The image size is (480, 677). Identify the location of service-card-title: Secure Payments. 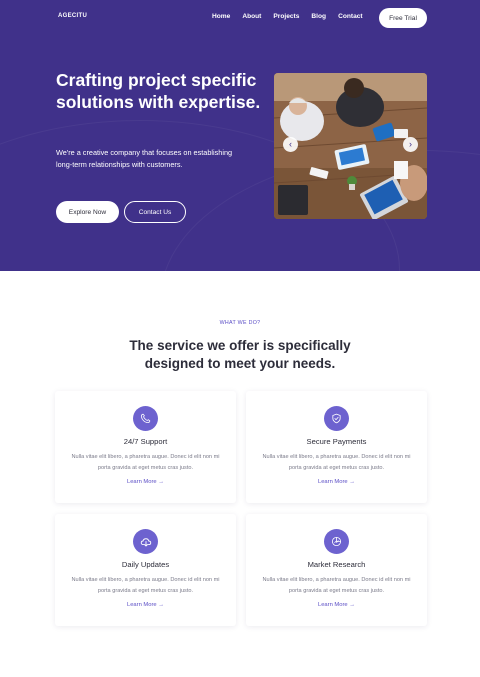
(336, 441).